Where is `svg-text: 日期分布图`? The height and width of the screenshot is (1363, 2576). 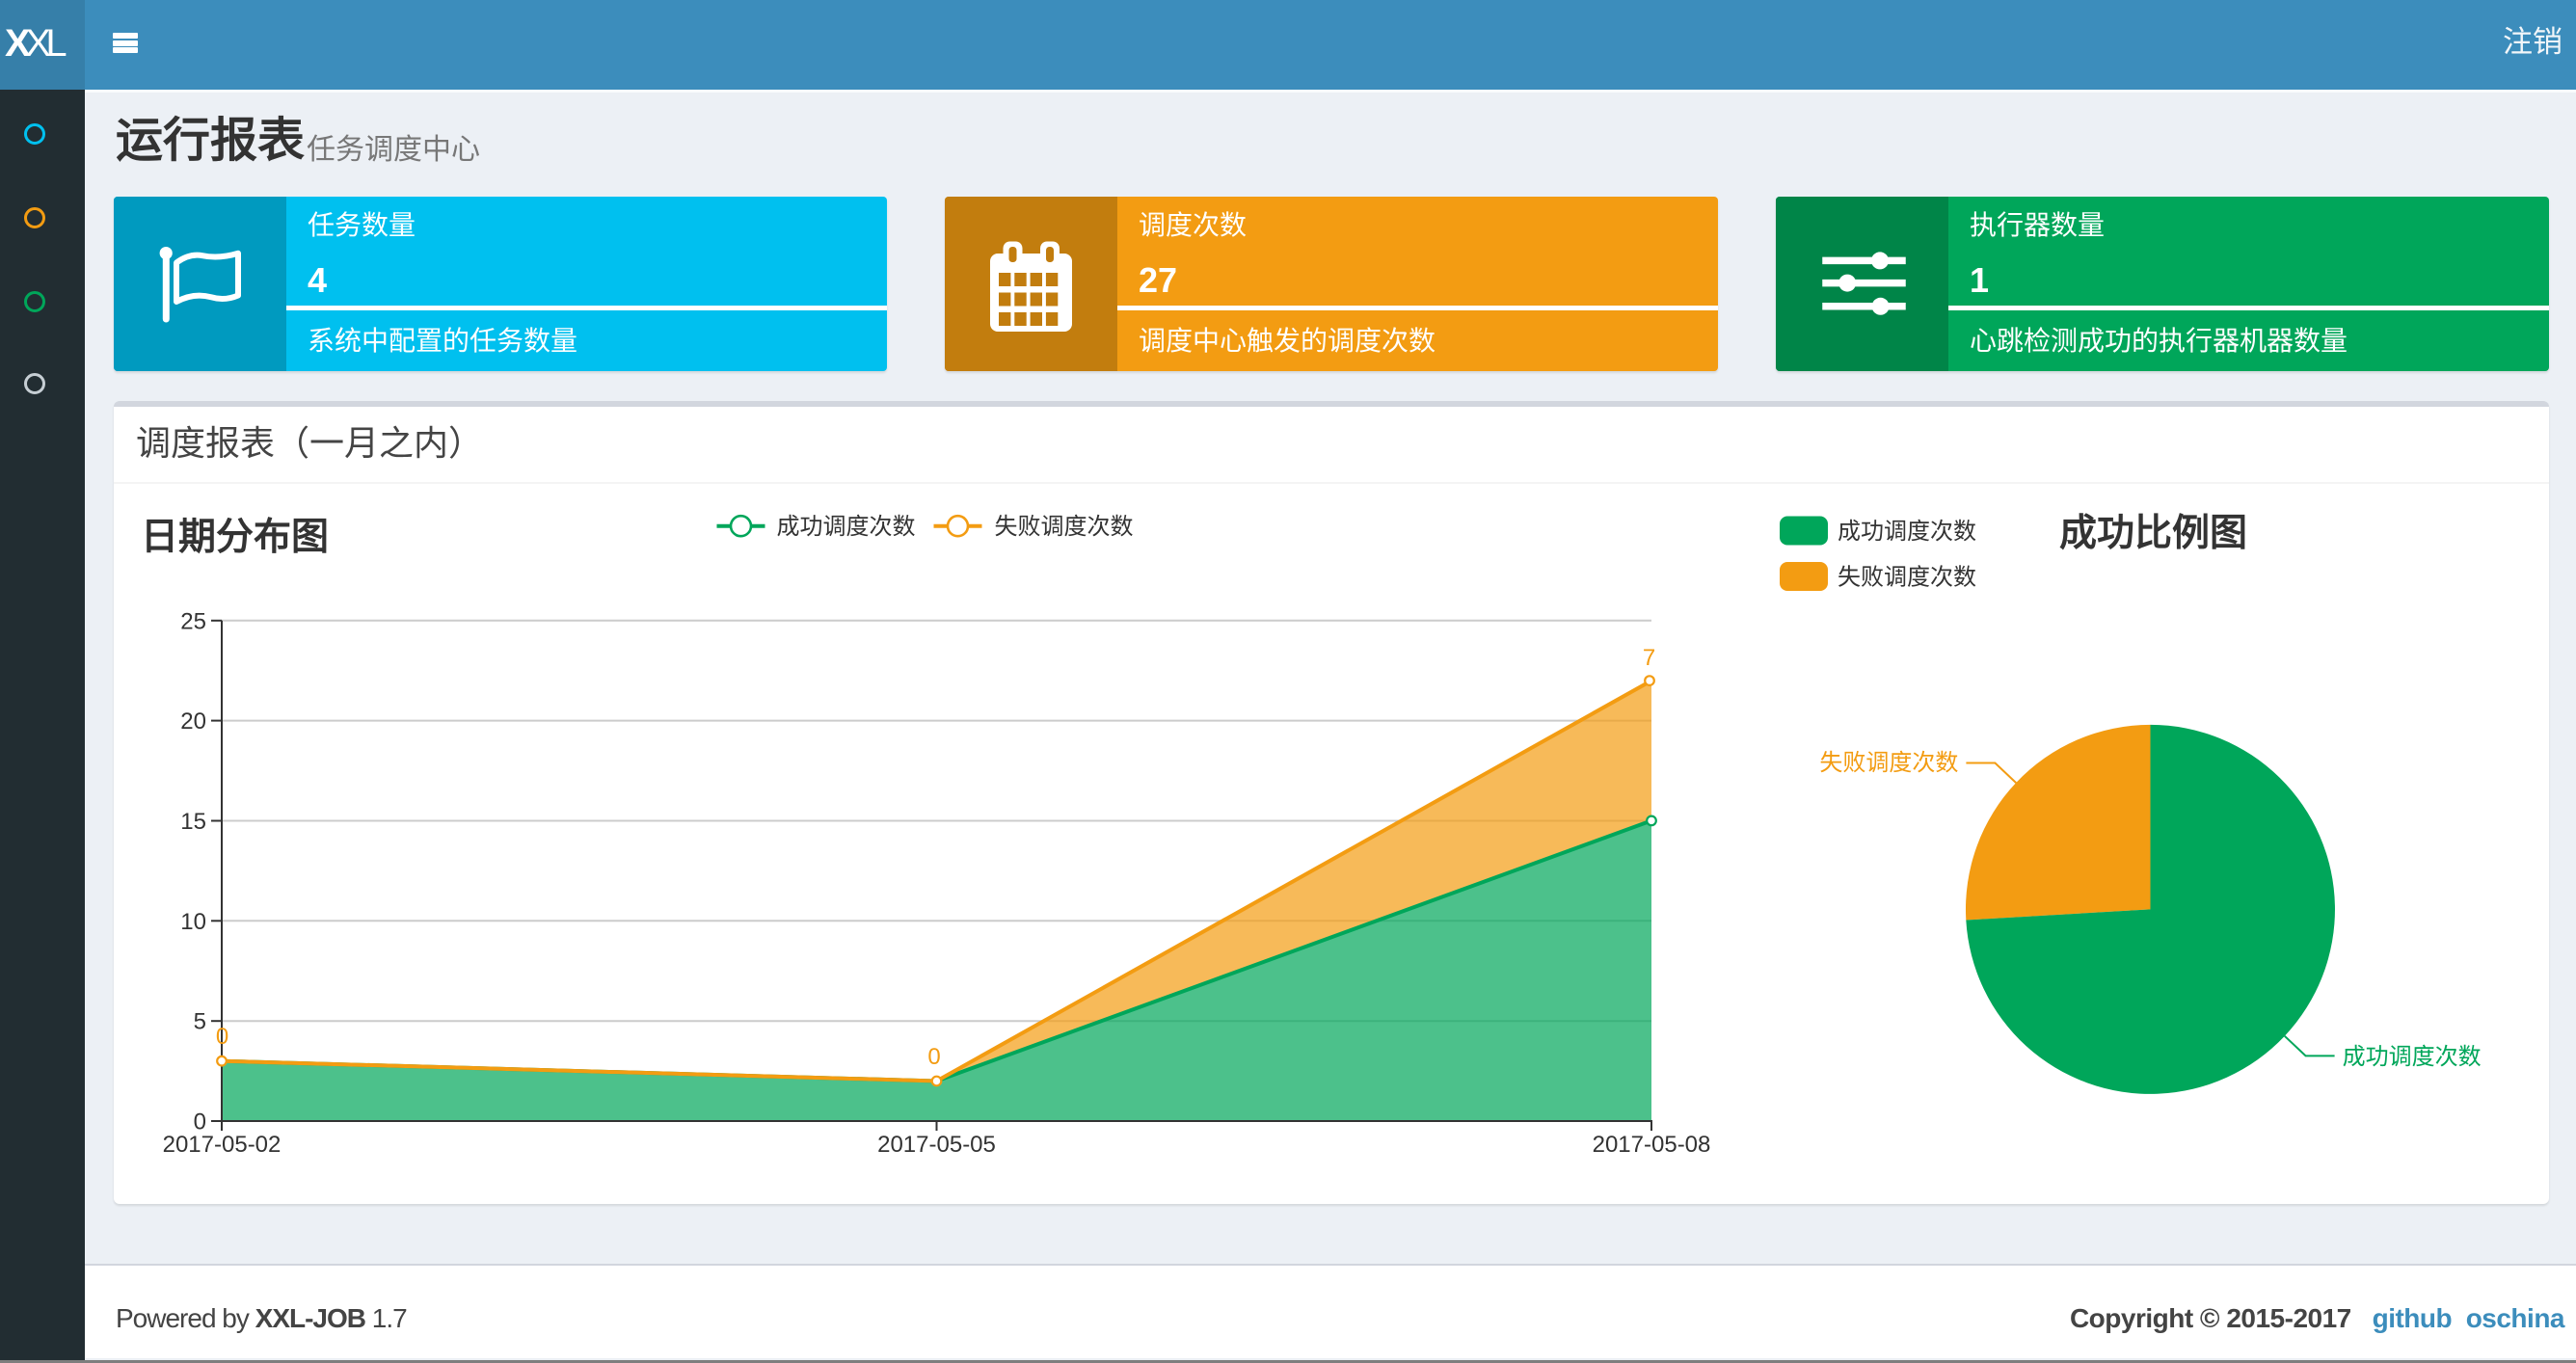
svg-text: 日期分布图 is located at coordinates (235, 537).